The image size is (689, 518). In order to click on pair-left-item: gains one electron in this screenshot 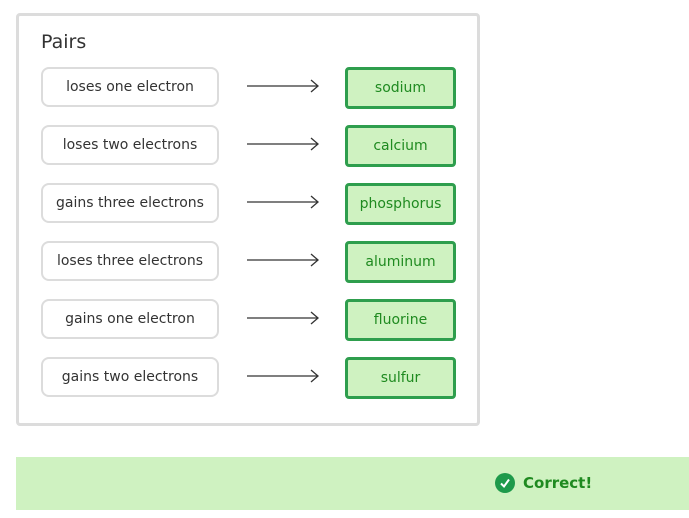, I will do `click(130, 319)`.